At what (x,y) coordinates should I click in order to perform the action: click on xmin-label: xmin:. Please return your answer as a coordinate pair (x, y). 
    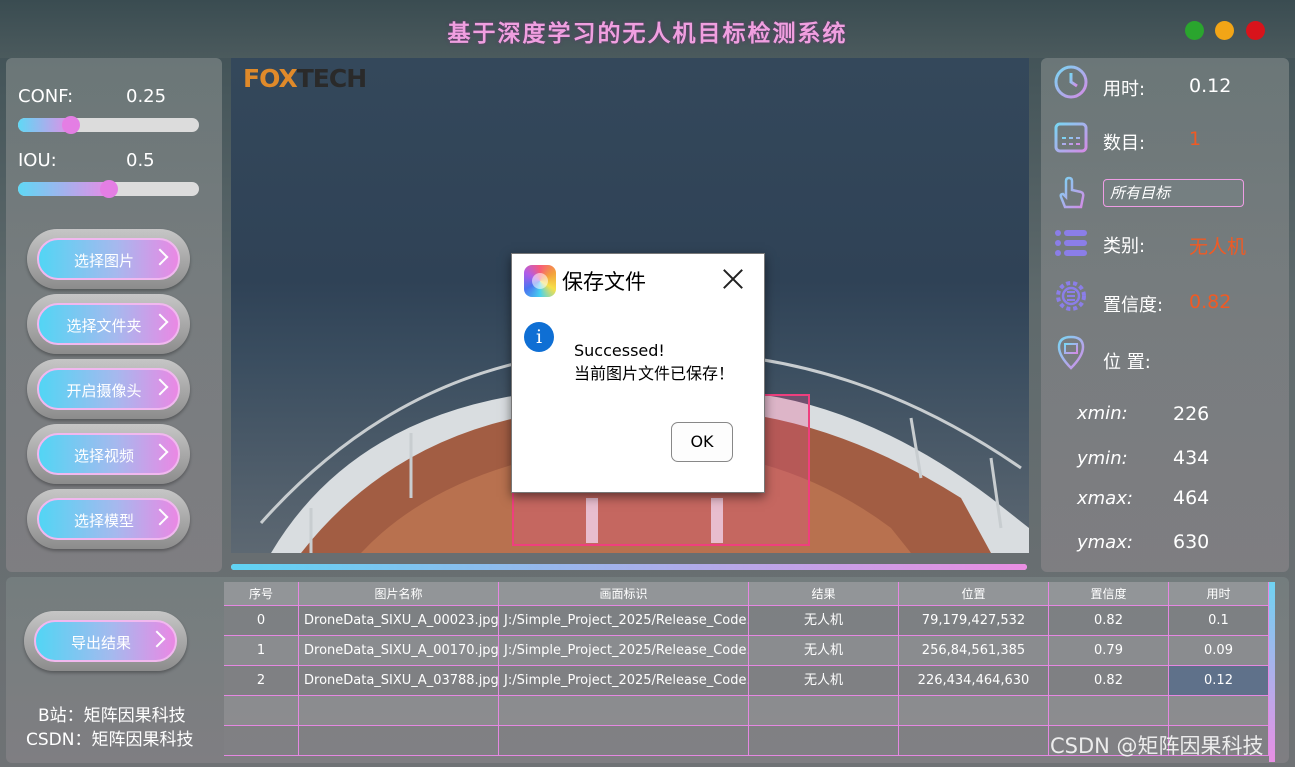
    Looking at the image, I should click on (1102, 413).